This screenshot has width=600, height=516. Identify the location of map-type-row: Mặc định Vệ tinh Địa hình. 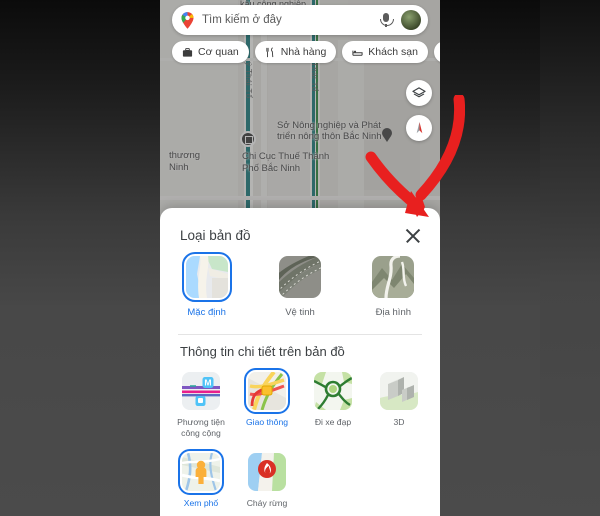
(300, 290).